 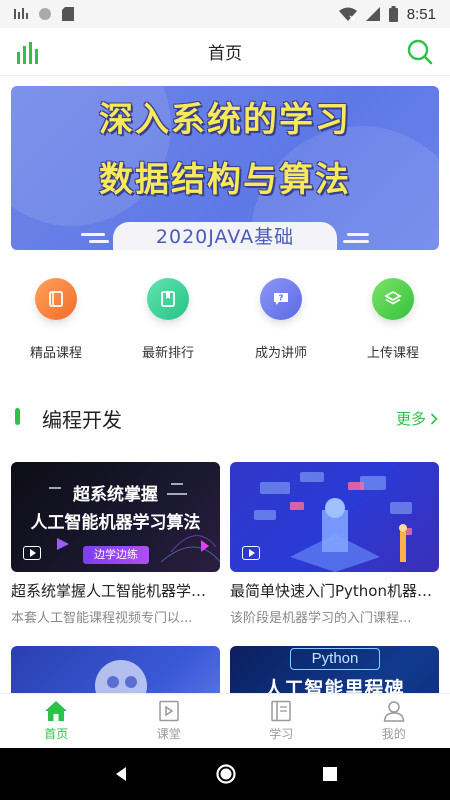 What do you see at coordinates (56, 299) in the screenshot?
I see `book-icon` at bounding box center [56, 299].